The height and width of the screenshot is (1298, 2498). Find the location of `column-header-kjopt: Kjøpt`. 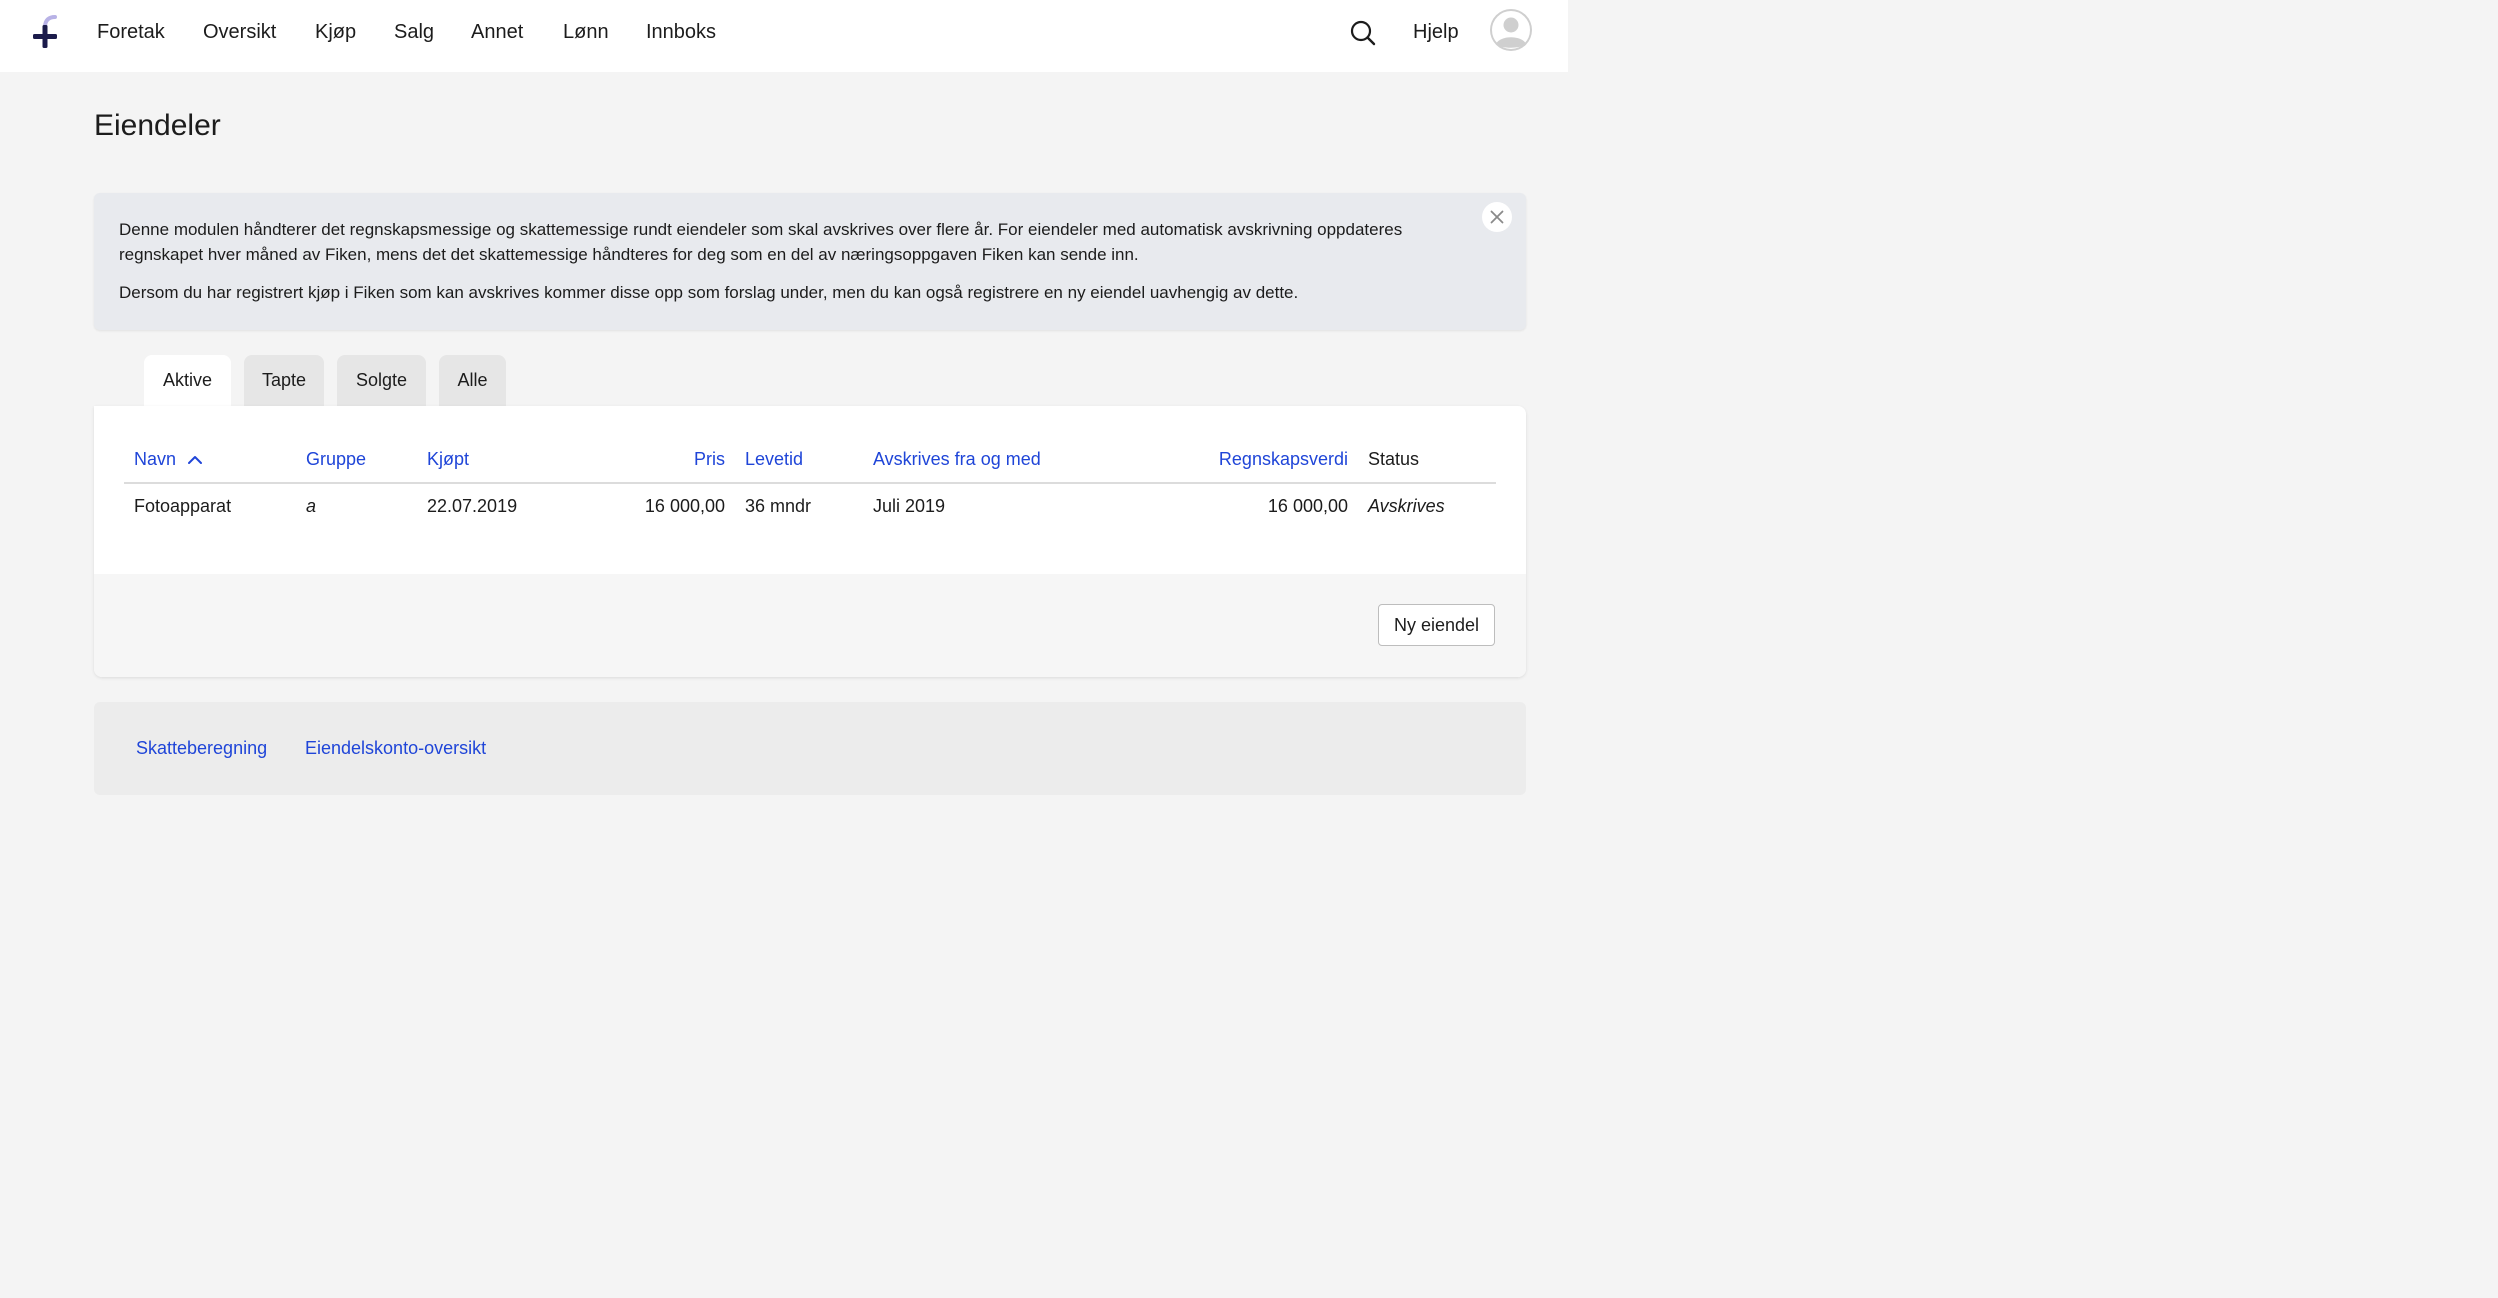

column-header-kjopt: Kjøpt is located at coordinates (448, 459).